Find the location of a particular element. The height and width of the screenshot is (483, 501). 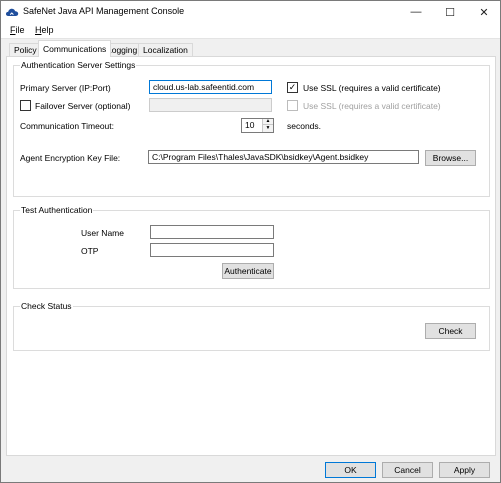

use-ssl-label: Use SSL (requires a valid certificate) is located at coordinates (372, 88).